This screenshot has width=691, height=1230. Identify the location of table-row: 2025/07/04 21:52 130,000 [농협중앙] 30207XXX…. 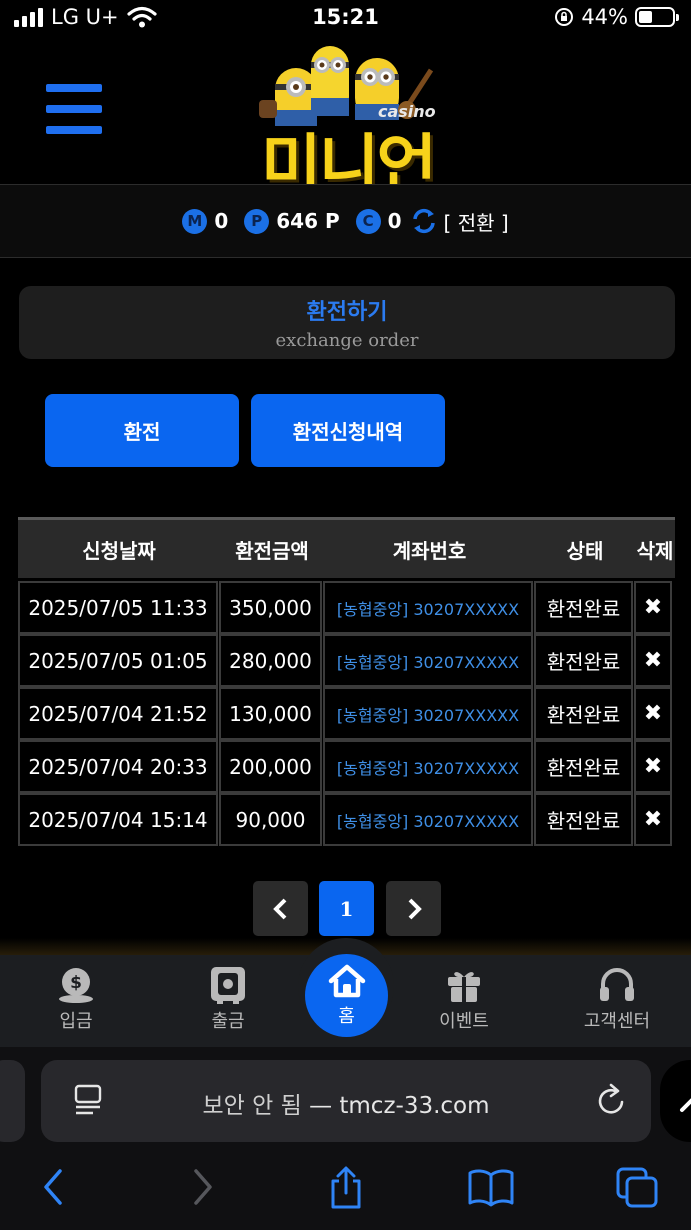
(346, 713).